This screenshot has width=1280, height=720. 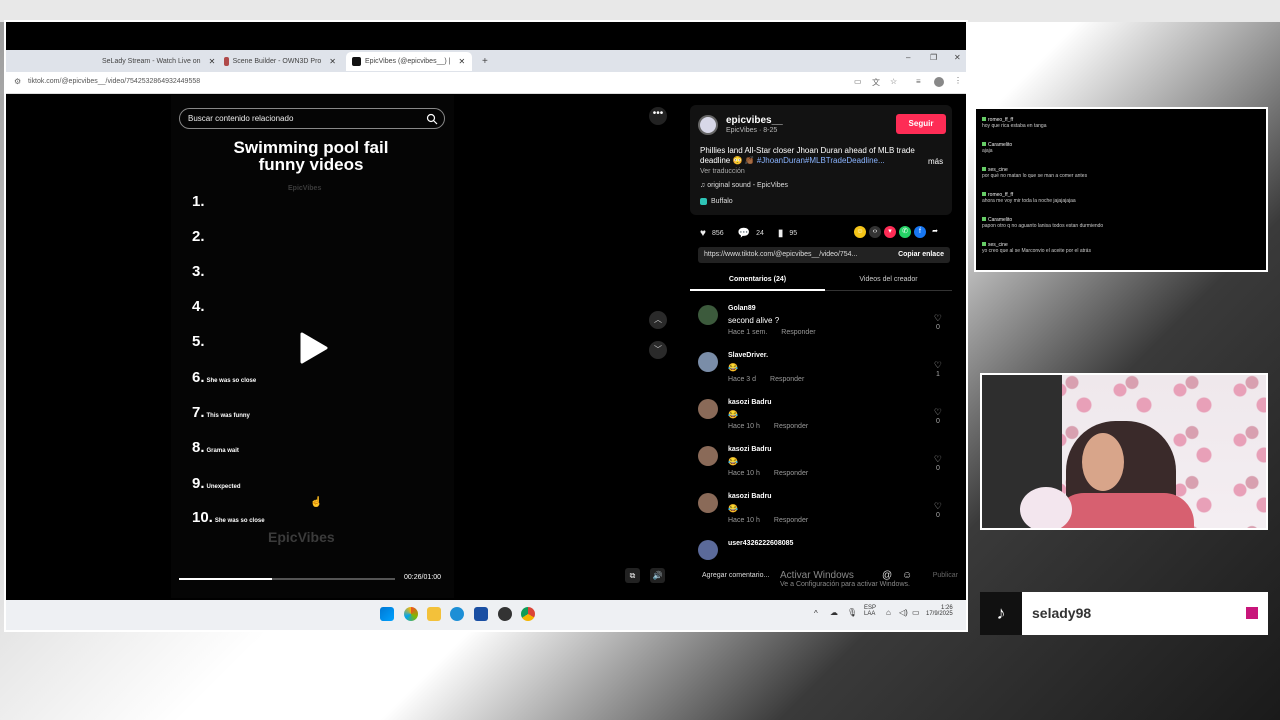 What do you see at coordinates (221, 412) in the screenshot?
I see `rank-item: 7. This was funny` at bounding box center [221, 412].